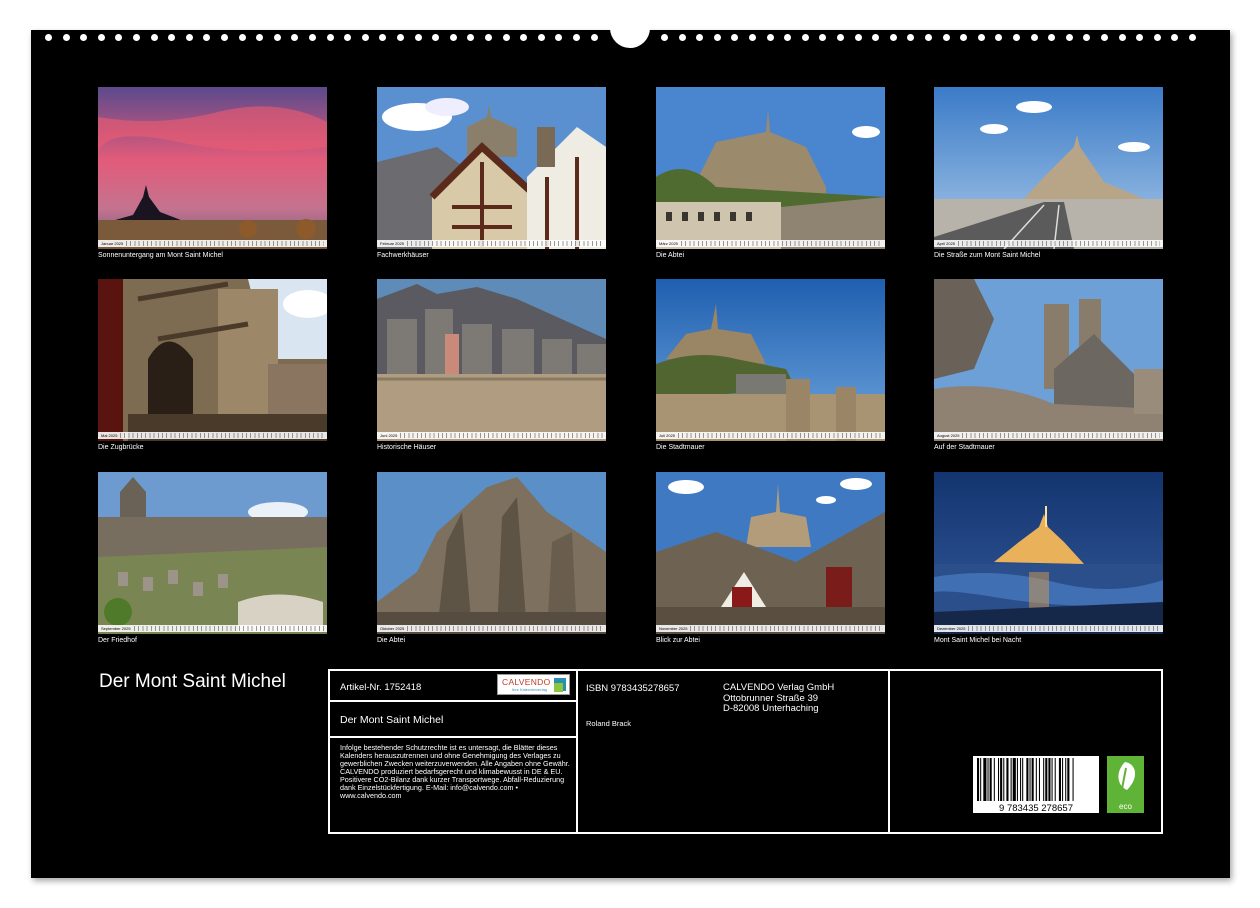 Image resolution: width=1260 pixels, height=908 pixels. Describe the element at coordinates (770, 168) in the screenshot. I see `month-photo: März 2025` at that location.